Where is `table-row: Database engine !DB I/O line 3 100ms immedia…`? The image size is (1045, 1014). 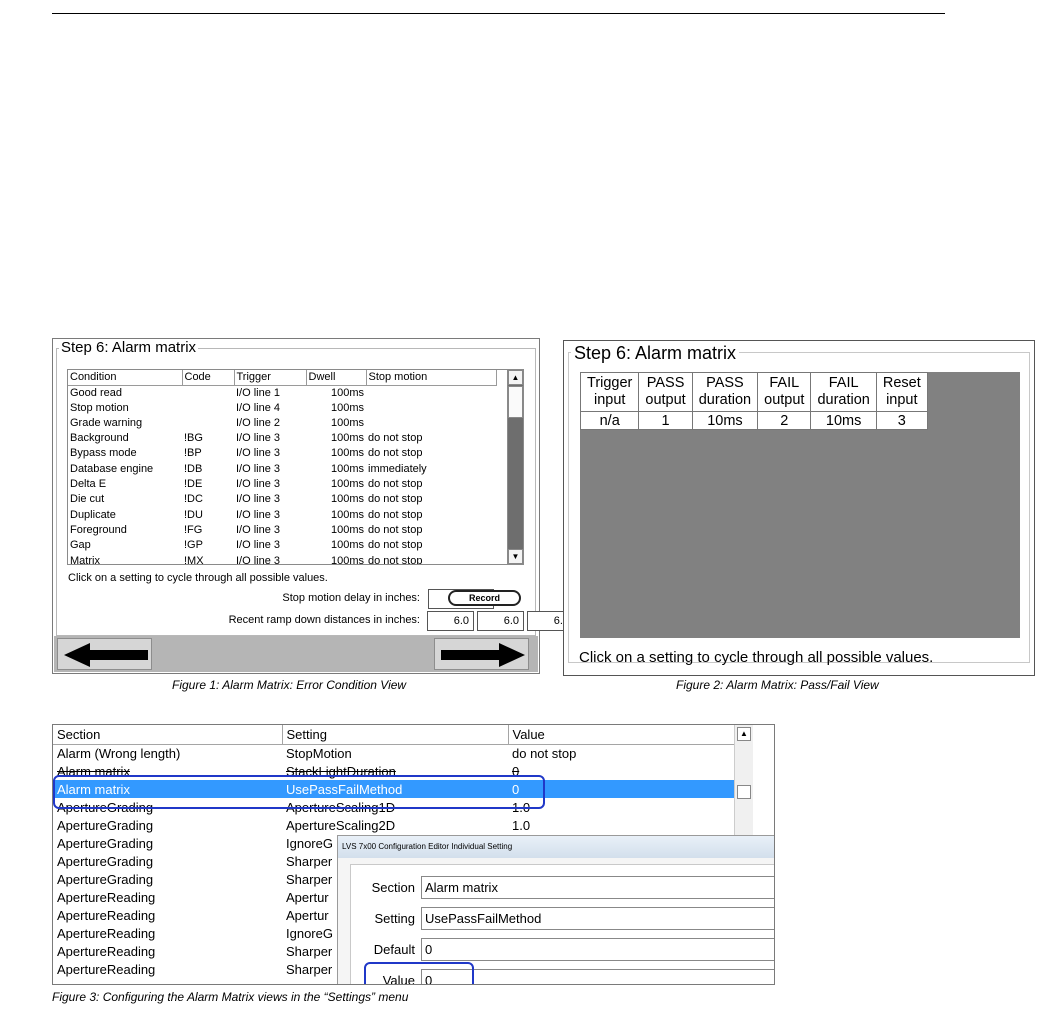
table-row: Database engine !DB I/O line 3 100ms immedia… is located at coordinates (282, 469).